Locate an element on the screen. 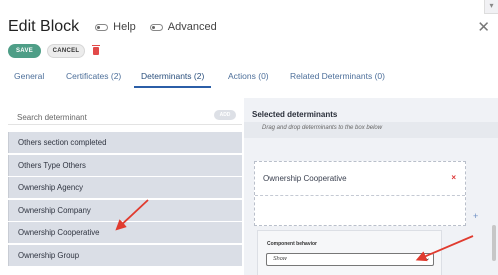 Image resolution: width=498 pixels, height=275 pixels. tab-general: General is located at coordinates (29, 79).